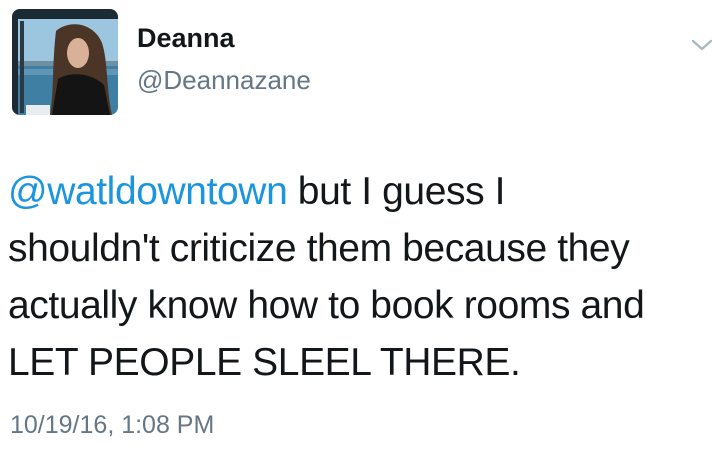 The image size is (718, 449). Describe the element at coordinates (148, 191) in the screenshot. I see `mention-link: @watldowntown` at that location.